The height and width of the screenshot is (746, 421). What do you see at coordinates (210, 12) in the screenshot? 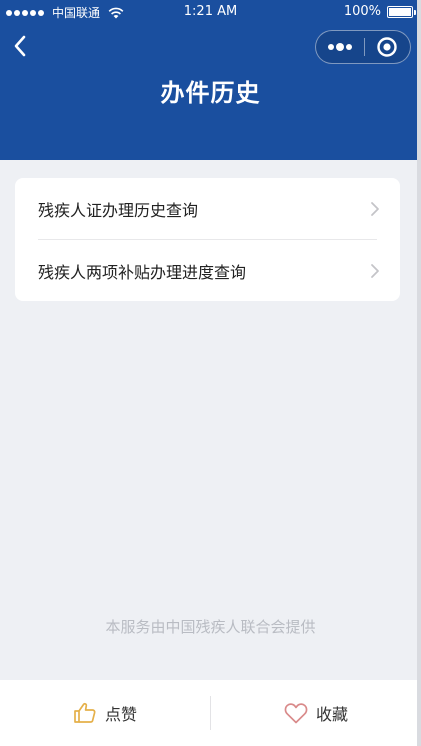
I see `status-bar: 中国联通 1:21 AM 100%` at bounding box center [210, 12].